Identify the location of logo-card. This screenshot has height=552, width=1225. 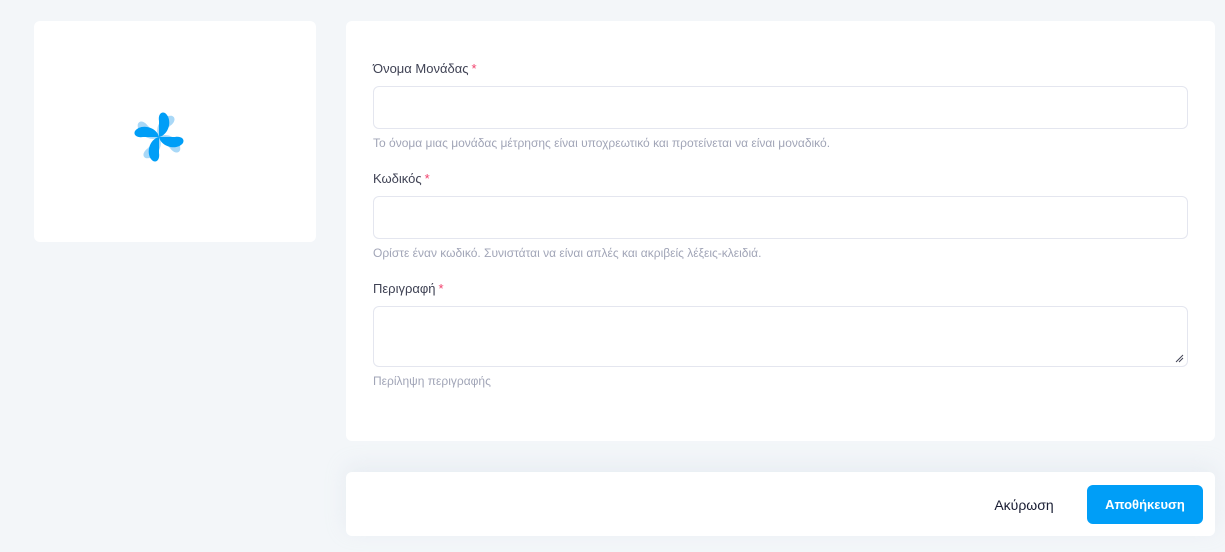
(175, 131).